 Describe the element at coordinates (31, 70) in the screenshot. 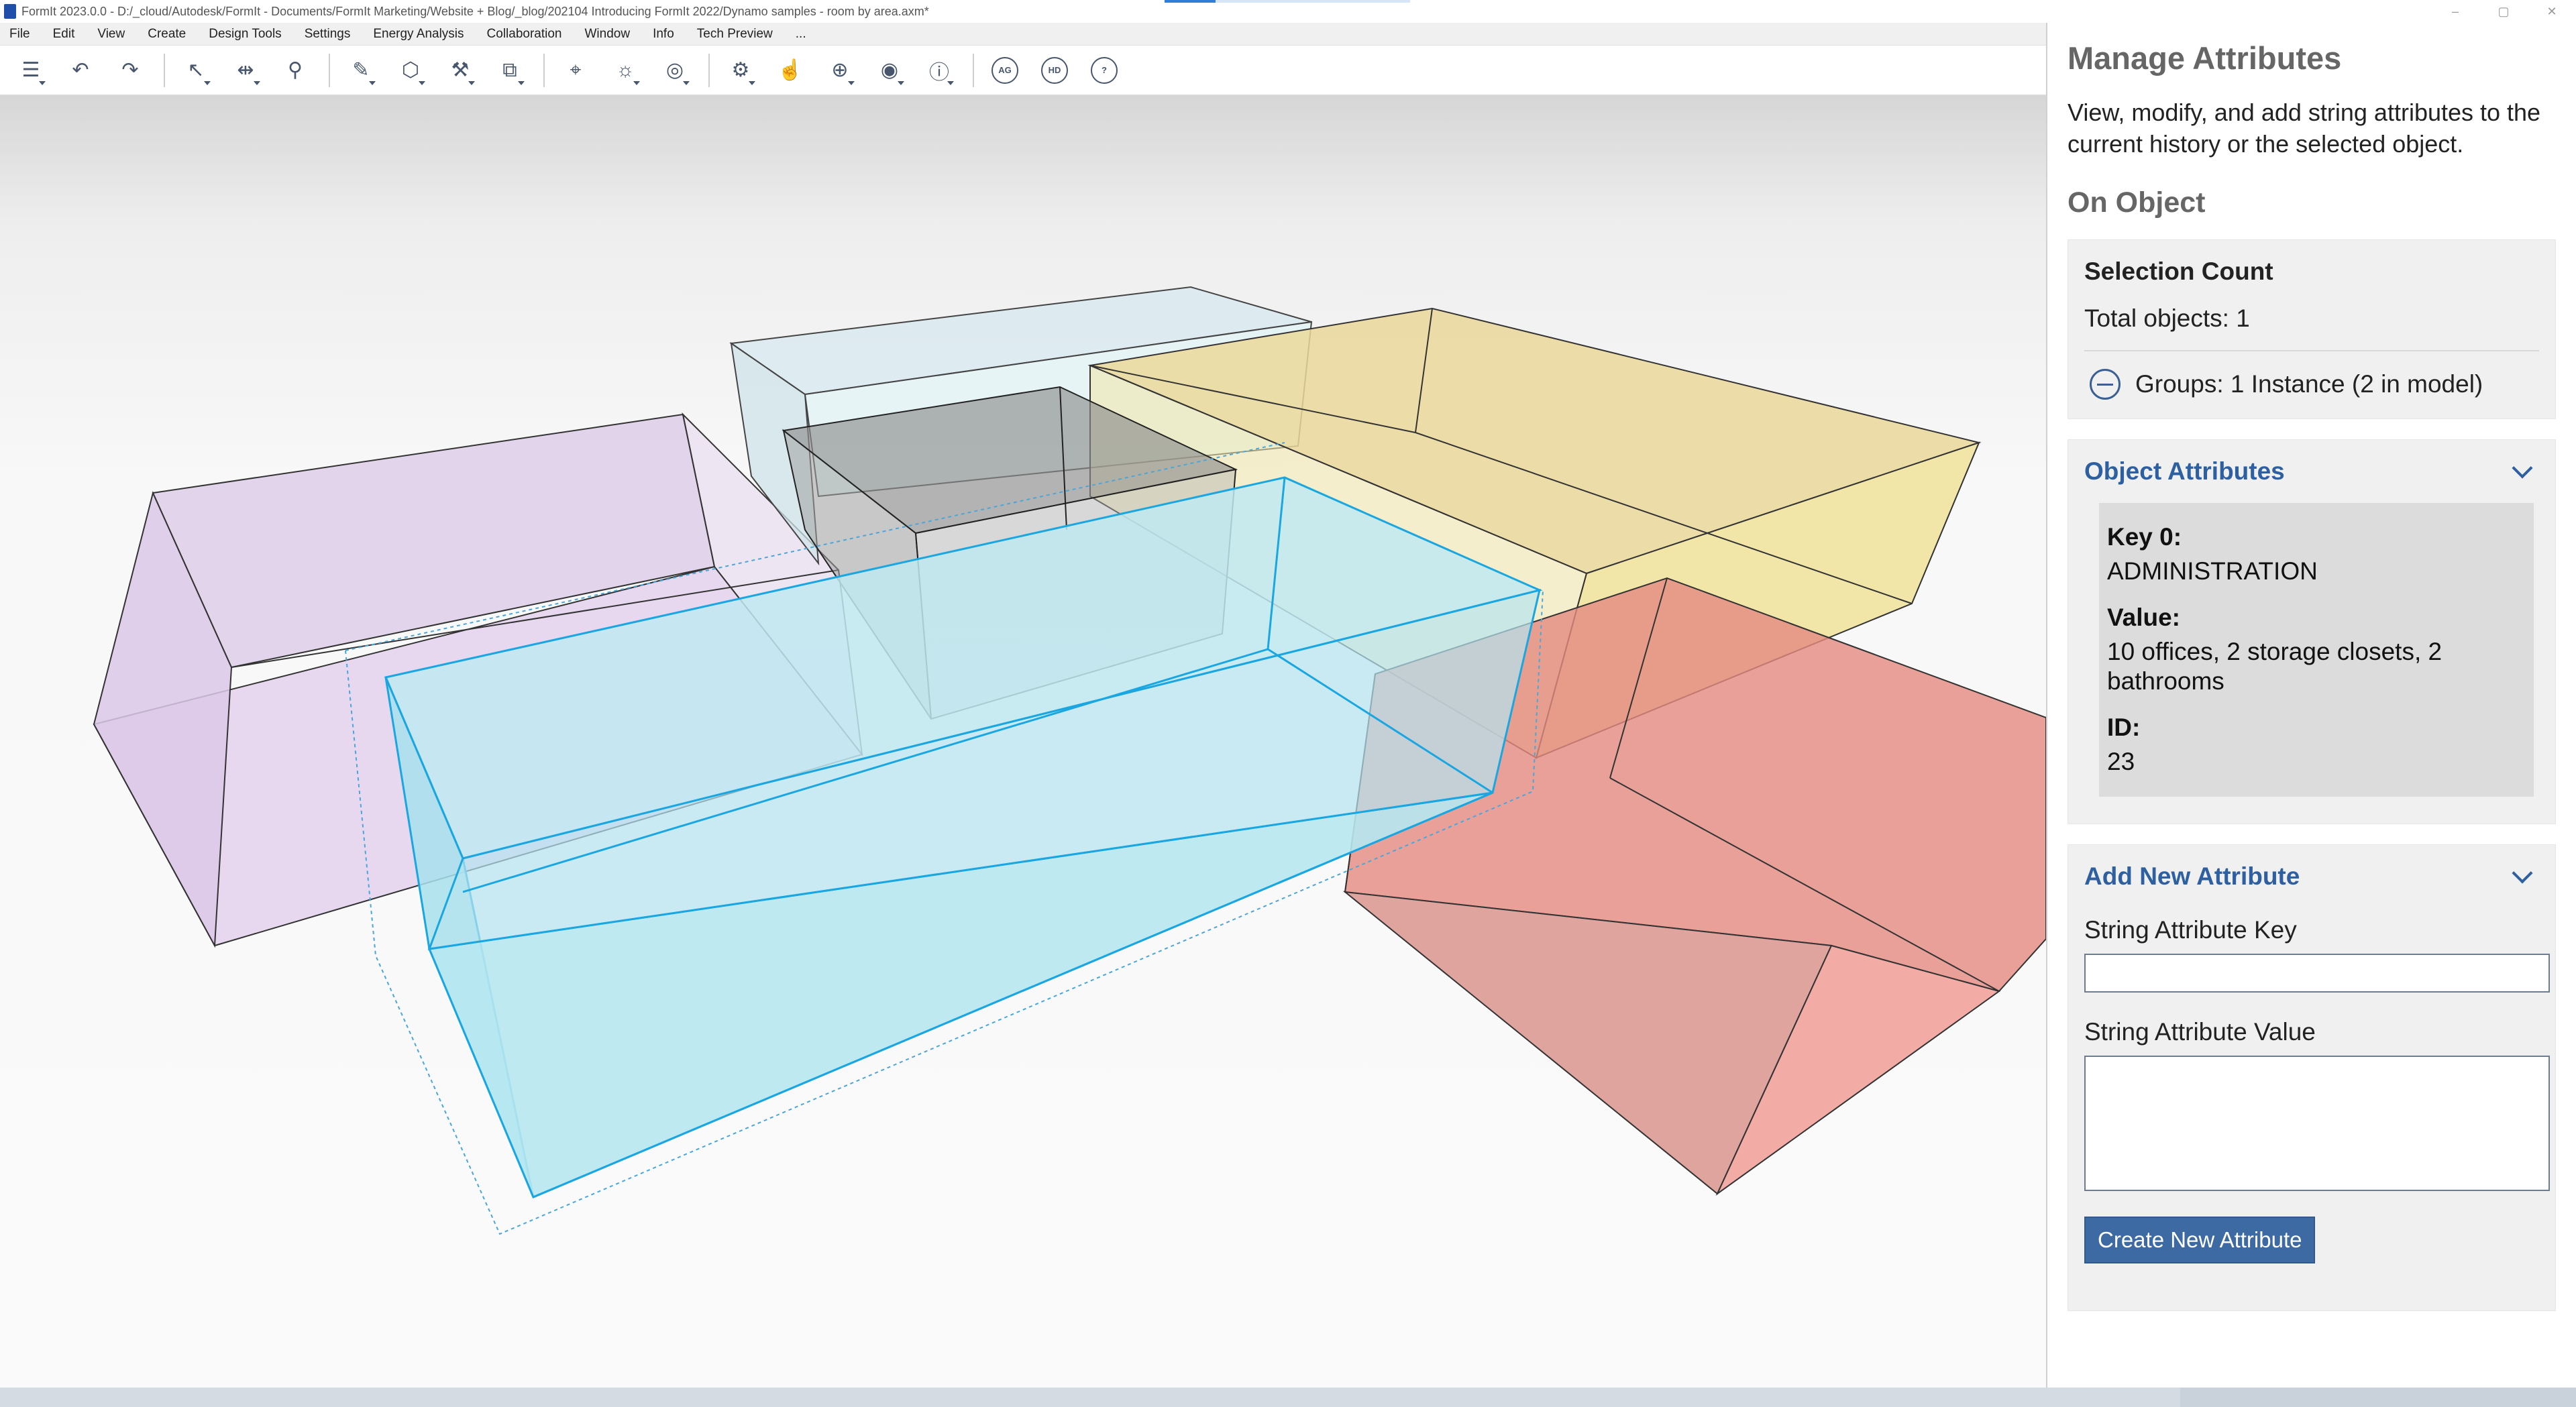

I see `layers-tool-button: ☰` at that location.